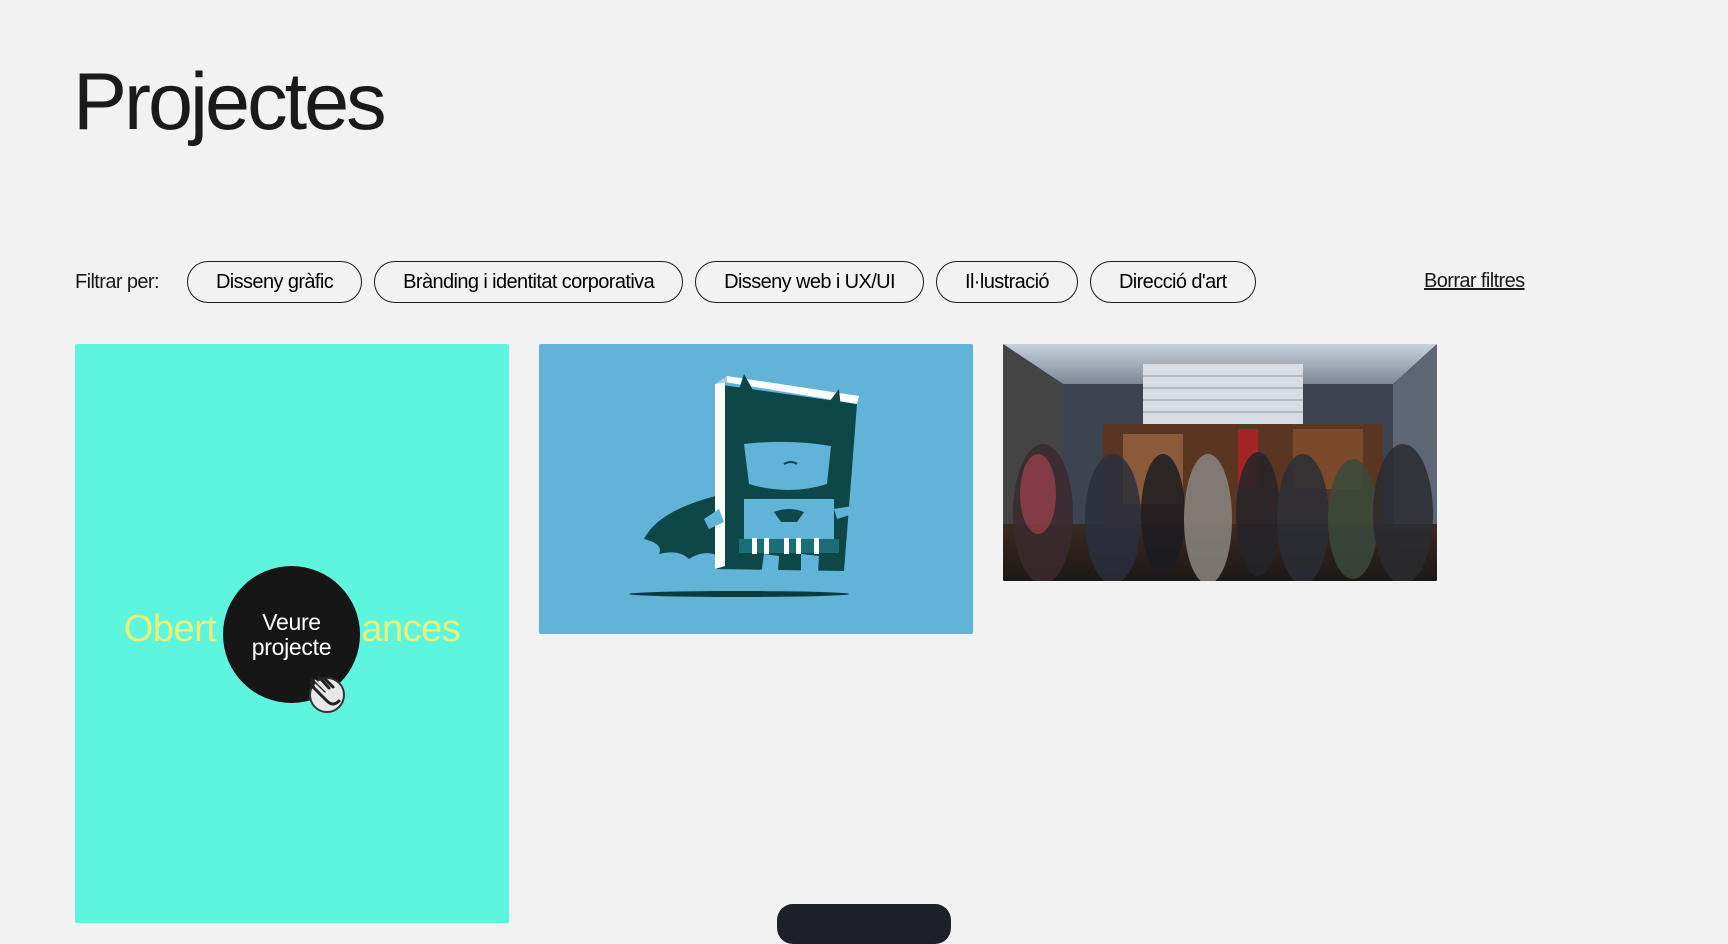  What do you see at coordinates (864, 924) in the screenshot?
I see `toolbar-dock` at bounding box center [864, 924].